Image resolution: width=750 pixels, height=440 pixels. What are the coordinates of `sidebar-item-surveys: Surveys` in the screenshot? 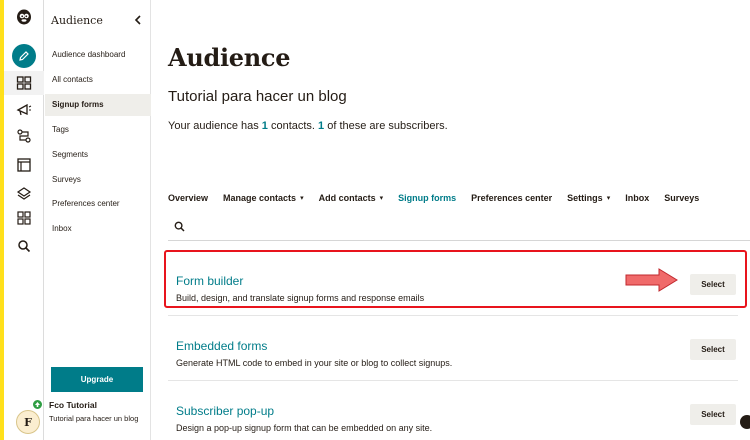 It's located at (98, 180).